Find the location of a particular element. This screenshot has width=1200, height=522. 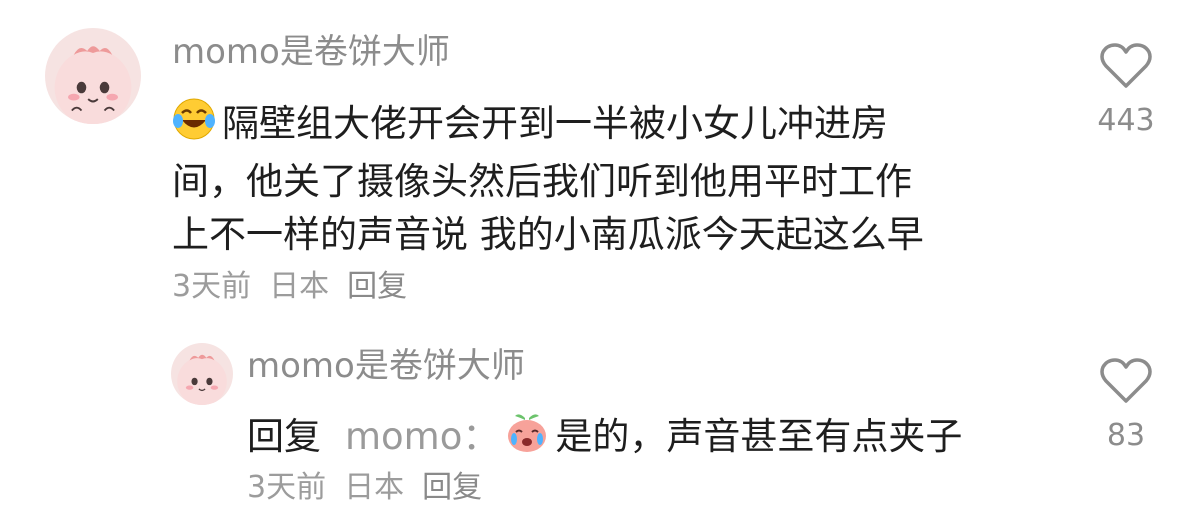

reply-content: 是的，声音甚至有点夹子 is located at coordinates (759, 436).